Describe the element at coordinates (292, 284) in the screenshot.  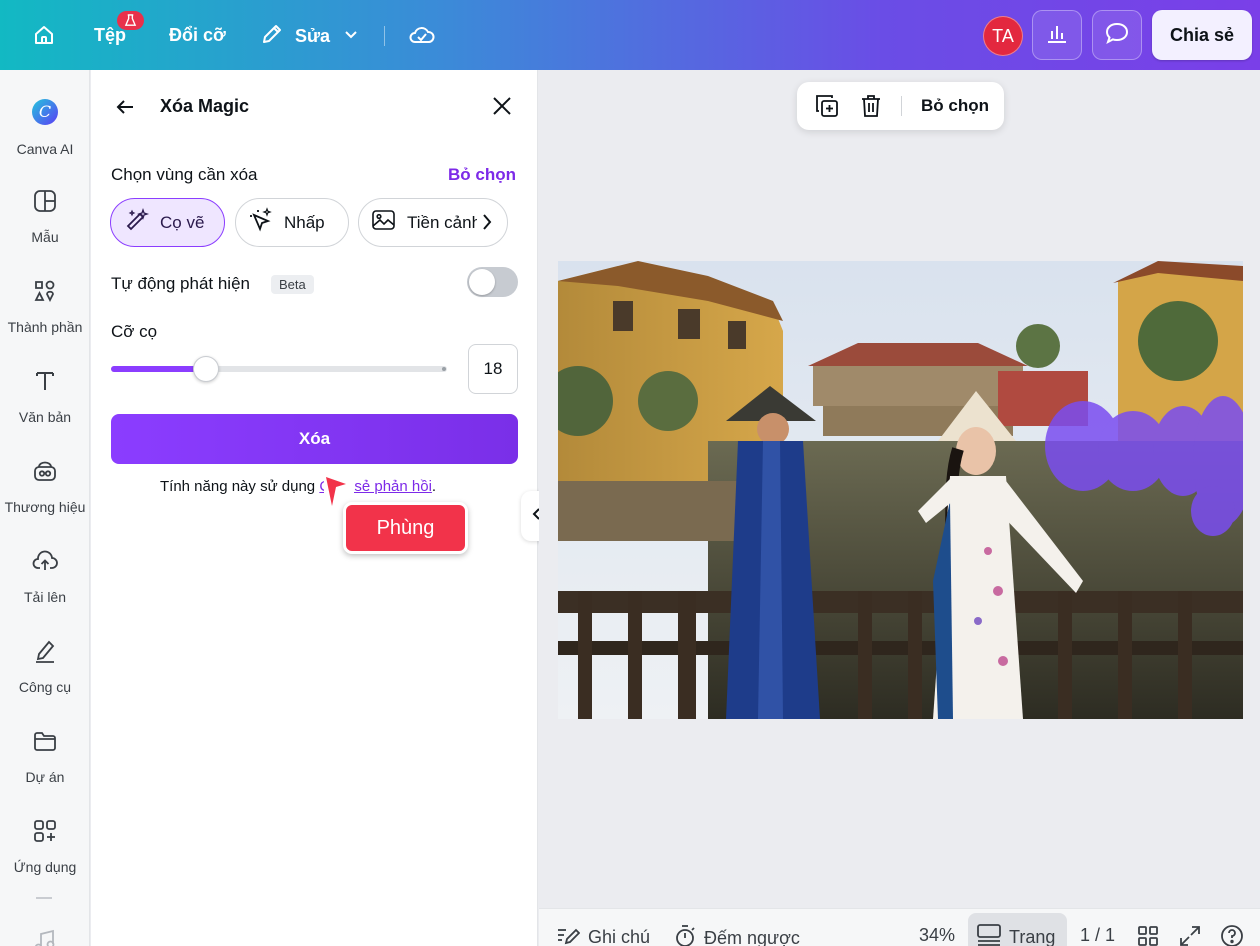
I see `beta-badge: Beta` at that location.